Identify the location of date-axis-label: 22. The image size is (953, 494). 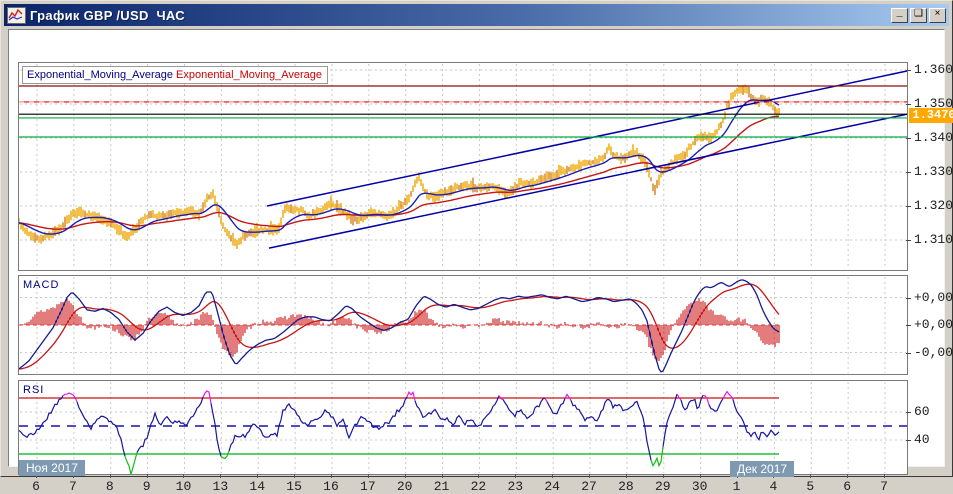
(478, 486).